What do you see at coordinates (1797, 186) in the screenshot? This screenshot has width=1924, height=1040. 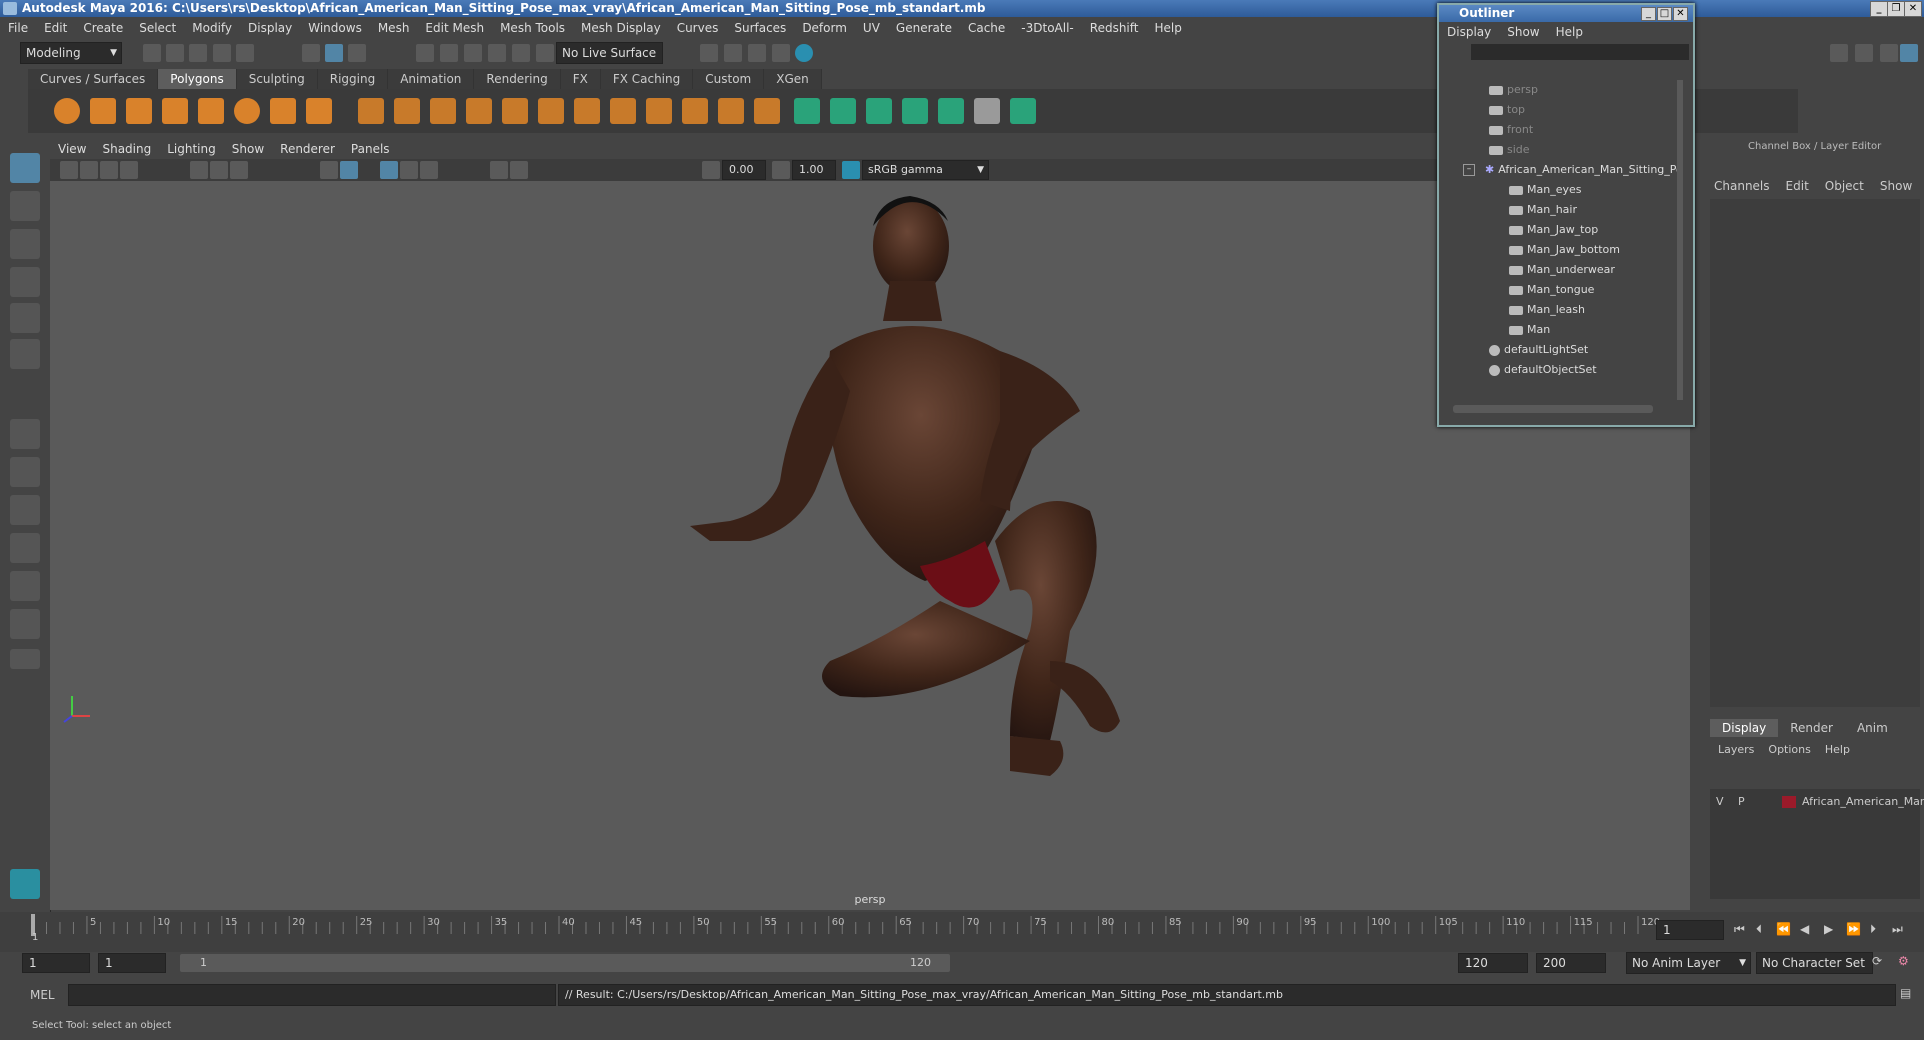 I see `channel-menu-edit: Edit` at bounding box center [1797, 186].